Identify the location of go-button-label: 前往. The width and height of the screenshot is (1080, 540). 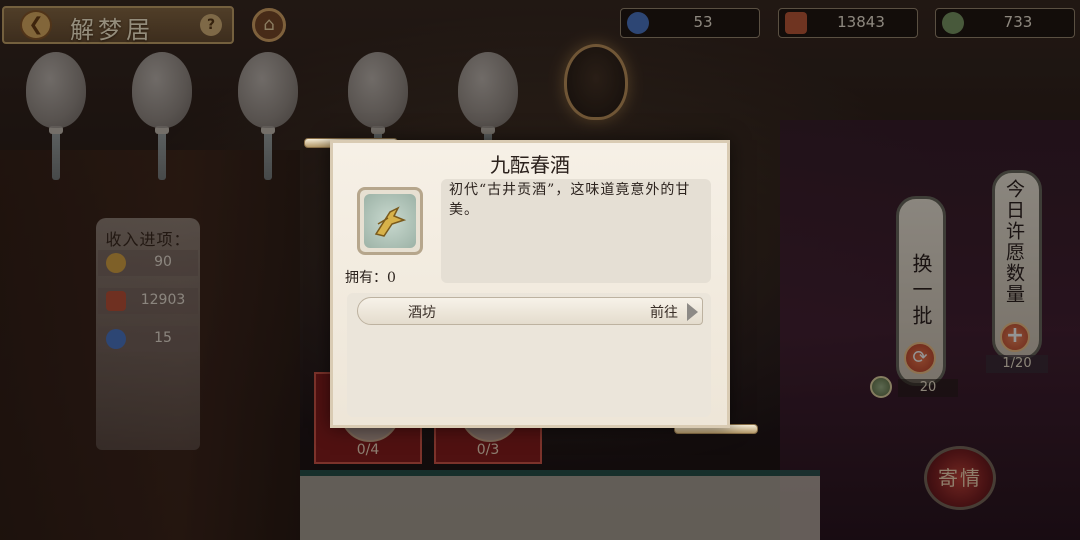
(664, 312).